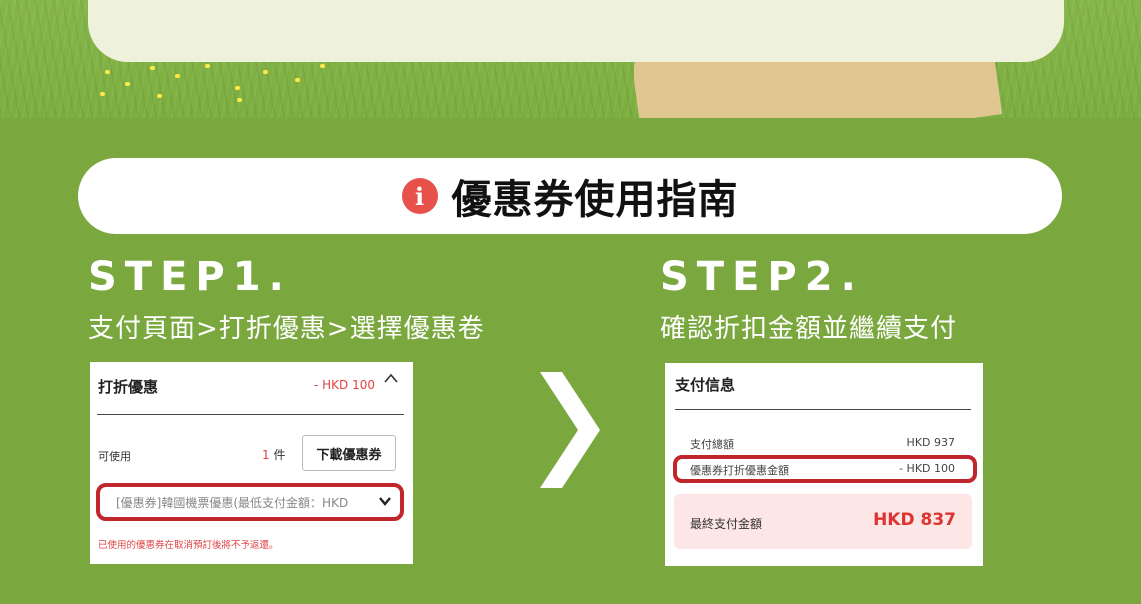 This screenshot has height=604, width=1141. I want to click on step2-title: STEP2., so click(762, 277).